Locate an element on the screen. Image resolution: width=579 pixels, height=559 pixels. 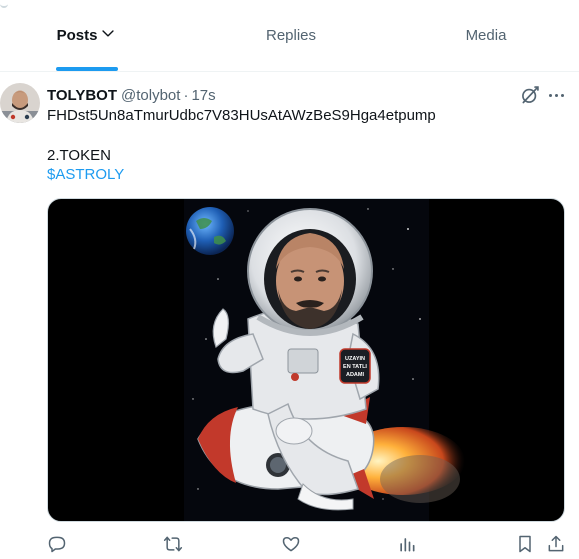
author-handle: @tolybot is located at coordinates (150, 95).